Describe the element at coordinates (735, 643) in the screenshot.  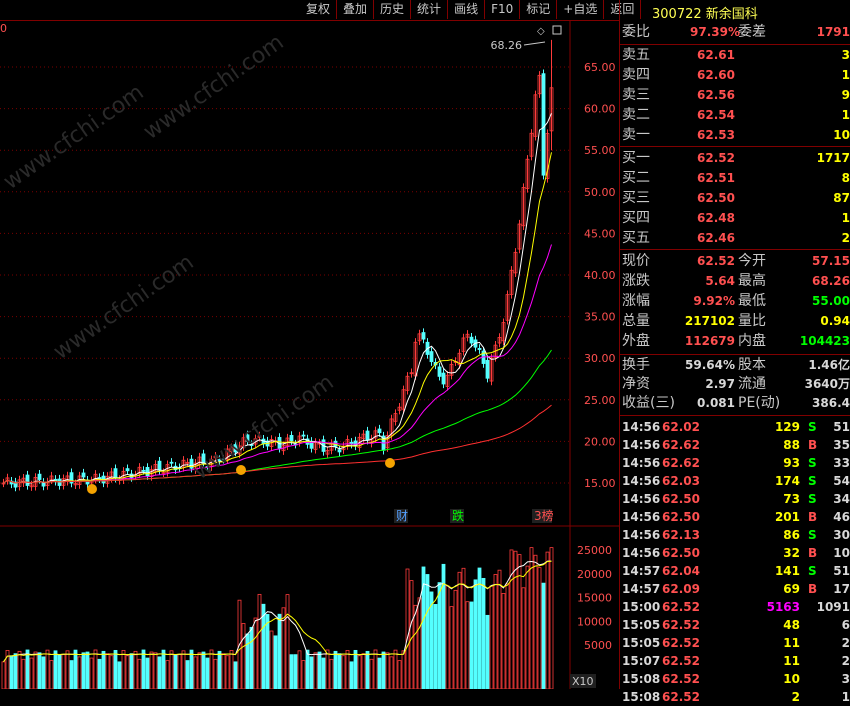
I see `tick-row: 15:05 62.52 11 2` at that location.